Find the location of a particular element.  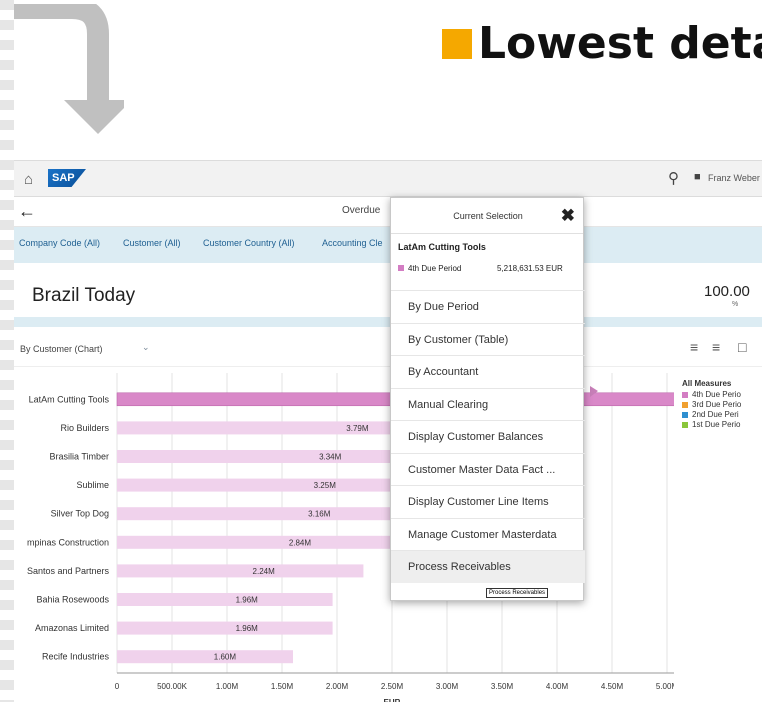

sap-logo: SAP is located at coordinates (67, 178).